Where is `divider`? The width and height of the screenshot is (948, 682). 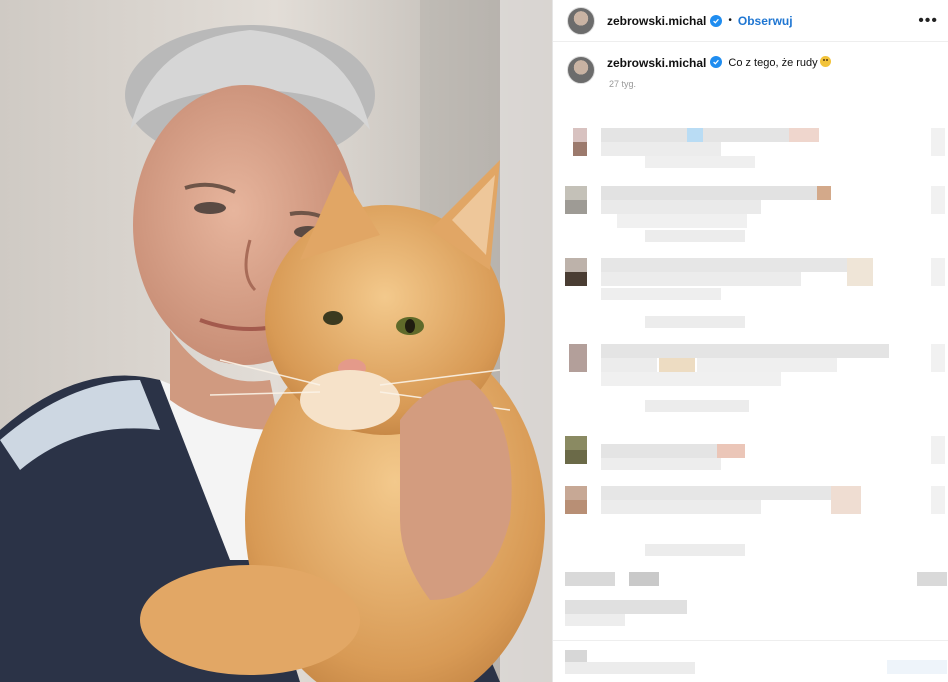 divider is located at coordinates (750, 640).